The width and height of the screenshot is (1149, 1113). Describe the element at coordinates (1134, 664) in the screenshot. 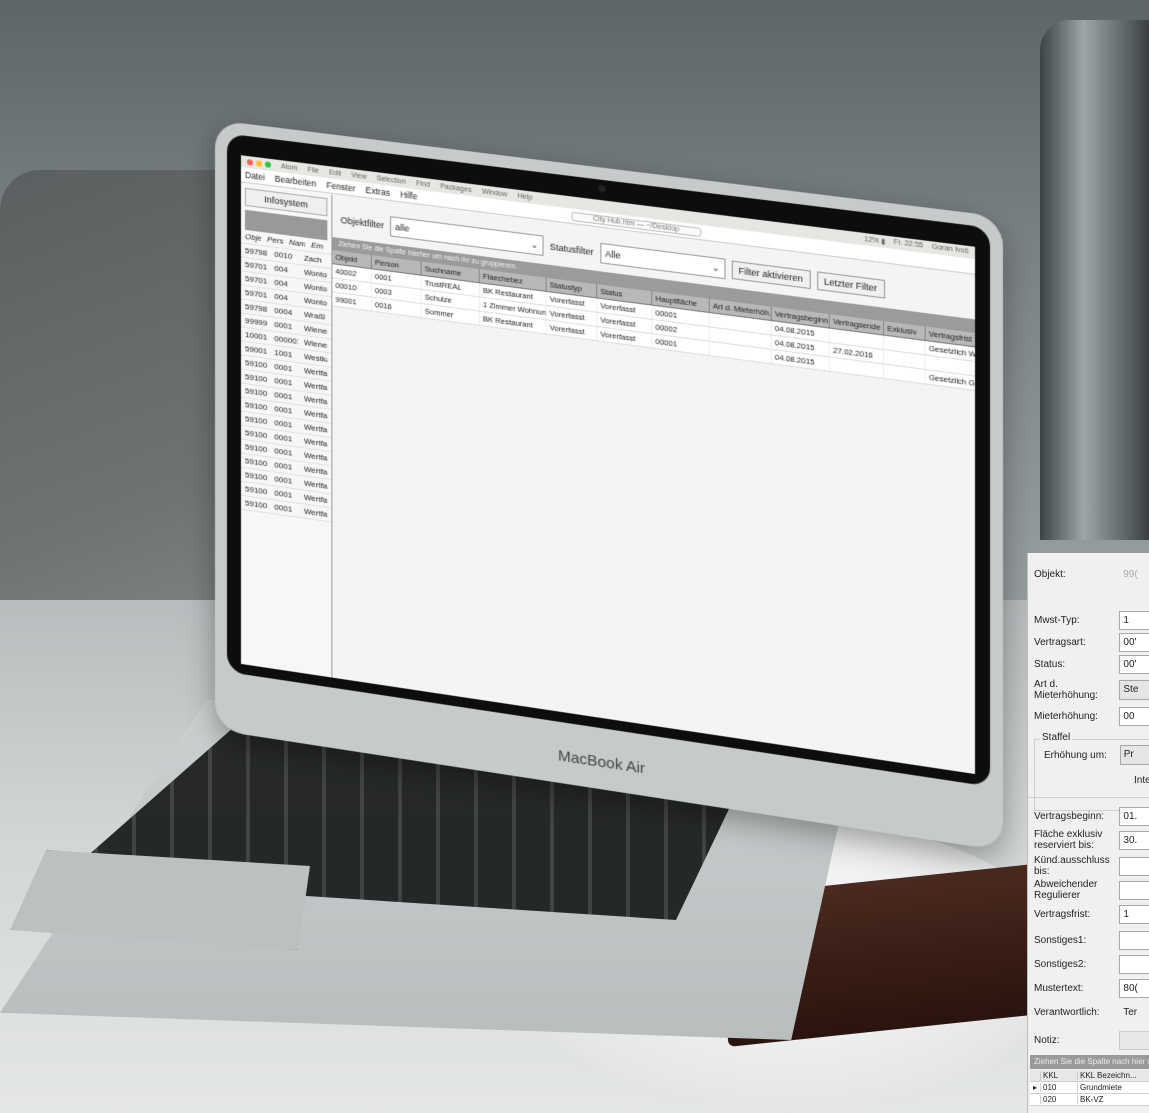

I see `status-field: 00'` at that location.